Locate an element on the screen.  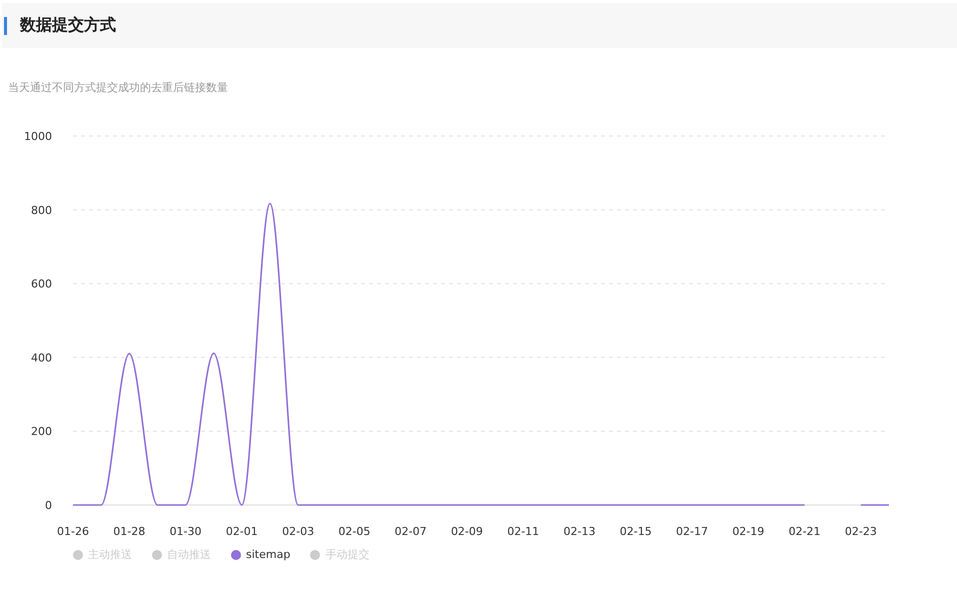
legend-item: sitemap is located at coordinates (260, 554).